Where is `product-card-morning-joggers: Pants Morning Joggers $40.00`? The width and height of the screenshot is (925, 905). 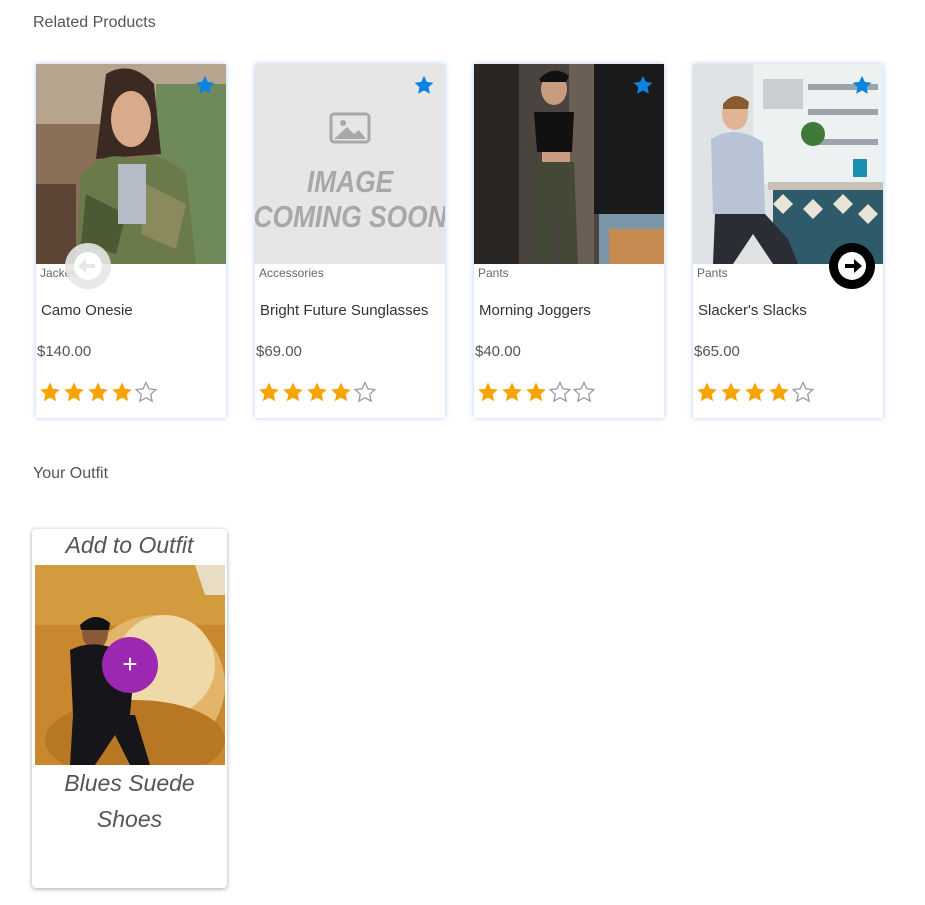 product-card-morning-joggers: Pants Morning Joggers $40.00 is located at coordinates (569, 241).